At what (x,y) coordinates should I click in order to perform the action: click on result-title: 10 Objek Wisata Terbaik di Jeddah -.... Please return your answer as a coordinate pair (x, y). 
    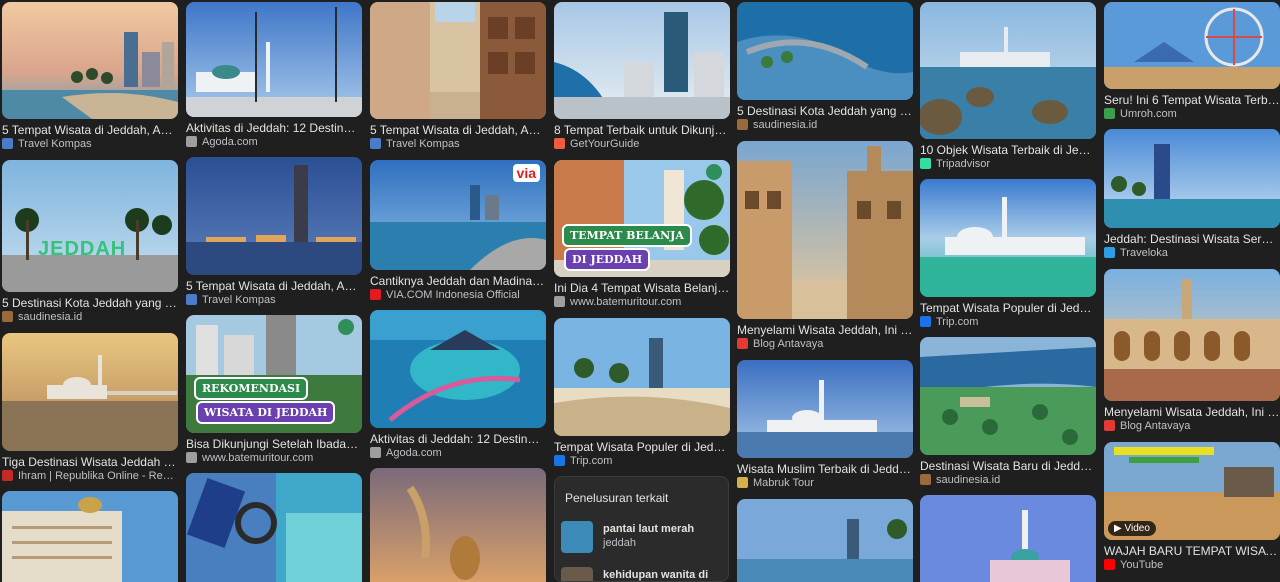
    Looking at the image, I should click on (1008, 150).